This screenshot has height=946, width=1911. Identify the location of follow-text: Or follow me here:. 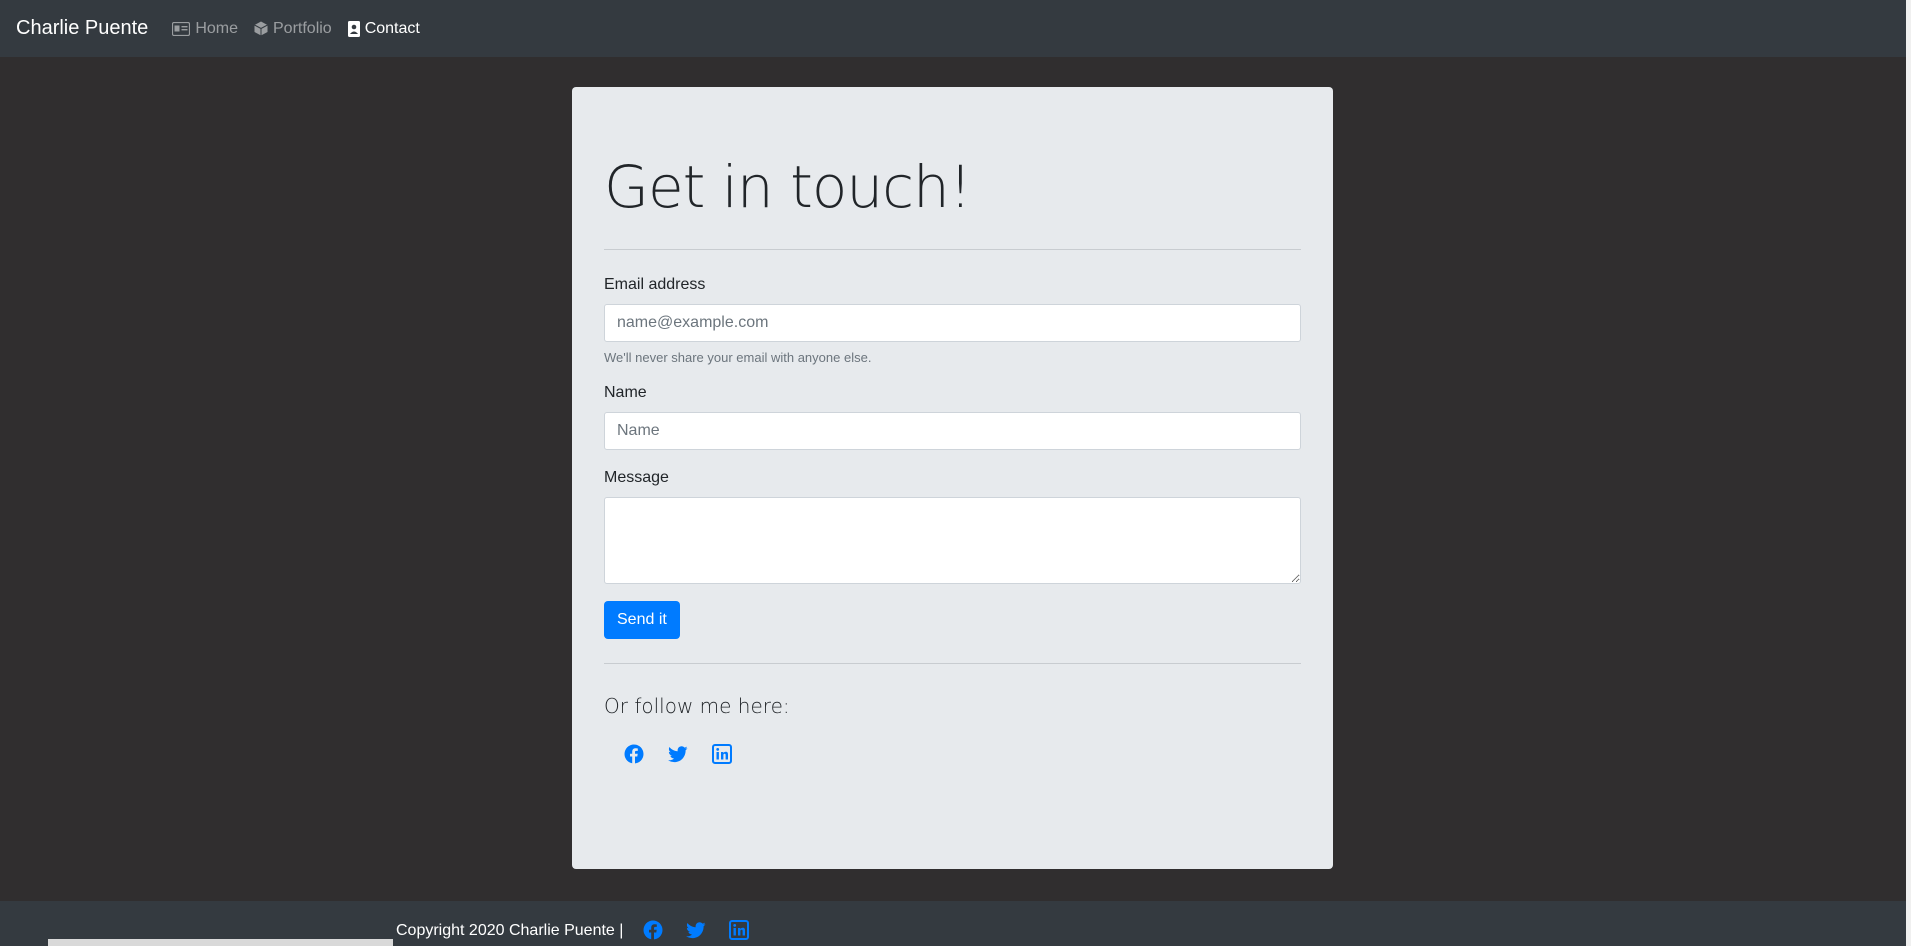
(697, 705).